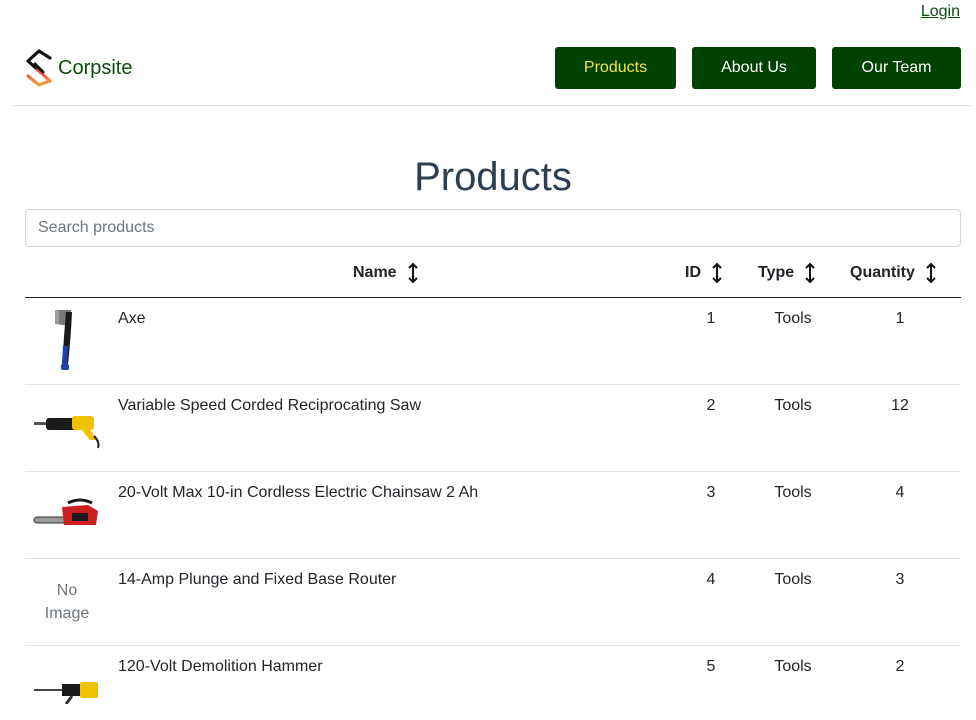  Describe the element at coordinates (711, 405) in the screenshot. I see `product-id: 2` at that location.